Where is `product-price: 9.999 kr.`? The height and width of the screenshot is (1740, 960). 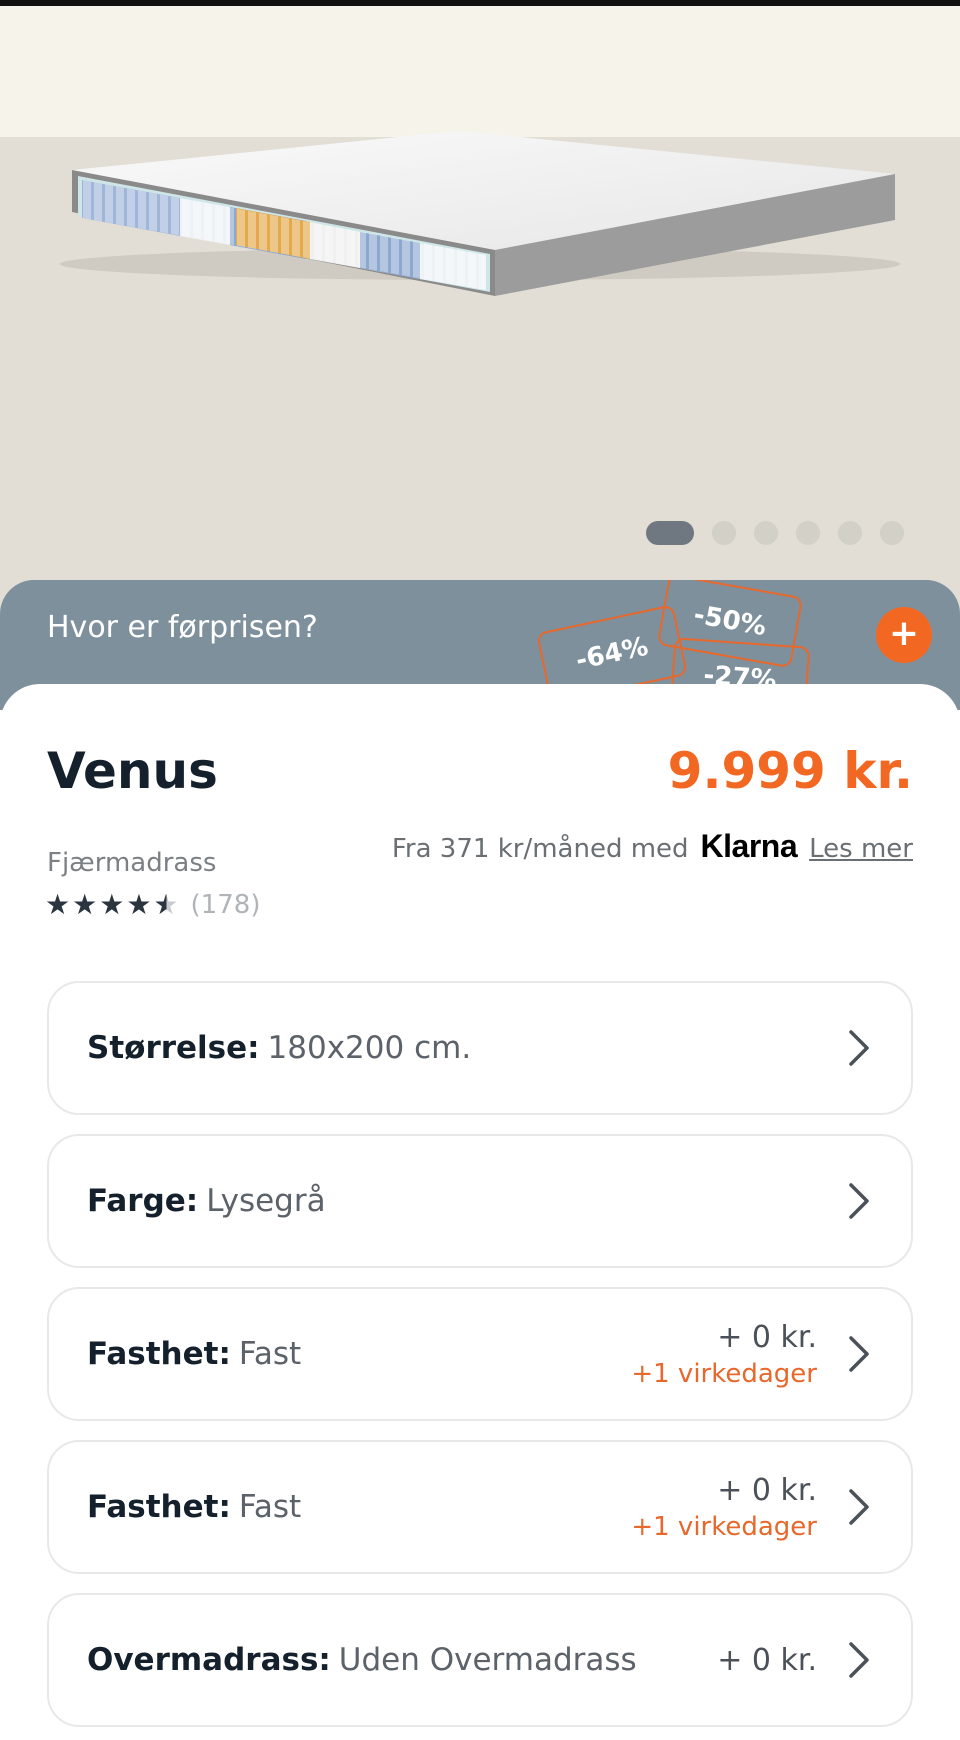
product-price: 9.999 kr. is located at coordinates (790, 771).